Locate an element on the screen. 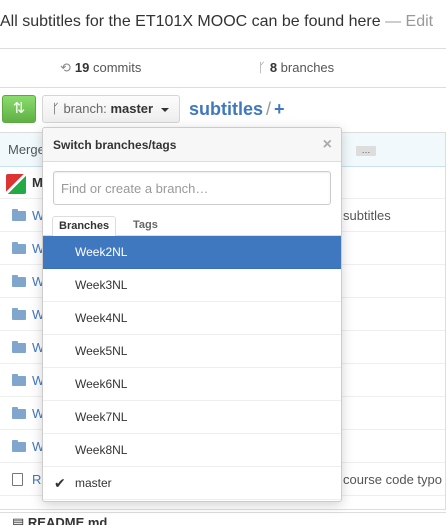 Image resolution: width=446 pixels, height=525 pixels. commits-link: ⟲ 19 commits is located at coordinates (100, 68).